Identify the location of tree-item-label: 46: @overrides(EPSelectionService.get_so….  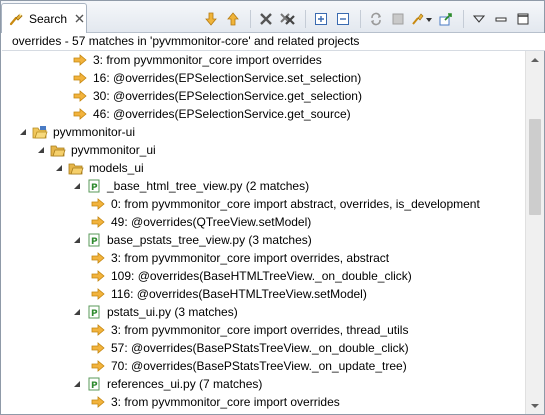
(222, 114).